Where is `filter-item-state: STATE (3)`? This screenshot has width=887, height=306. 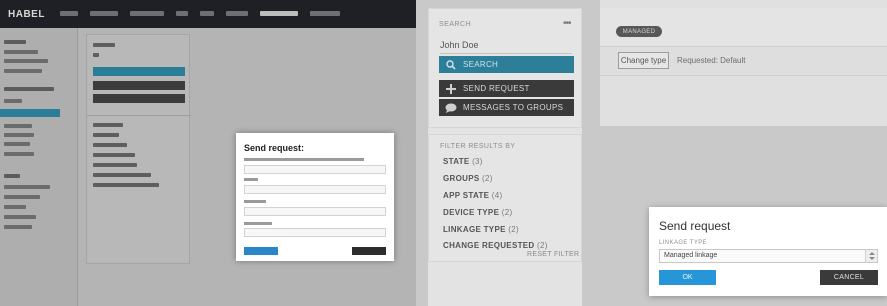 filter-item-state: STATE (3) is located at coordinates (463, 161).